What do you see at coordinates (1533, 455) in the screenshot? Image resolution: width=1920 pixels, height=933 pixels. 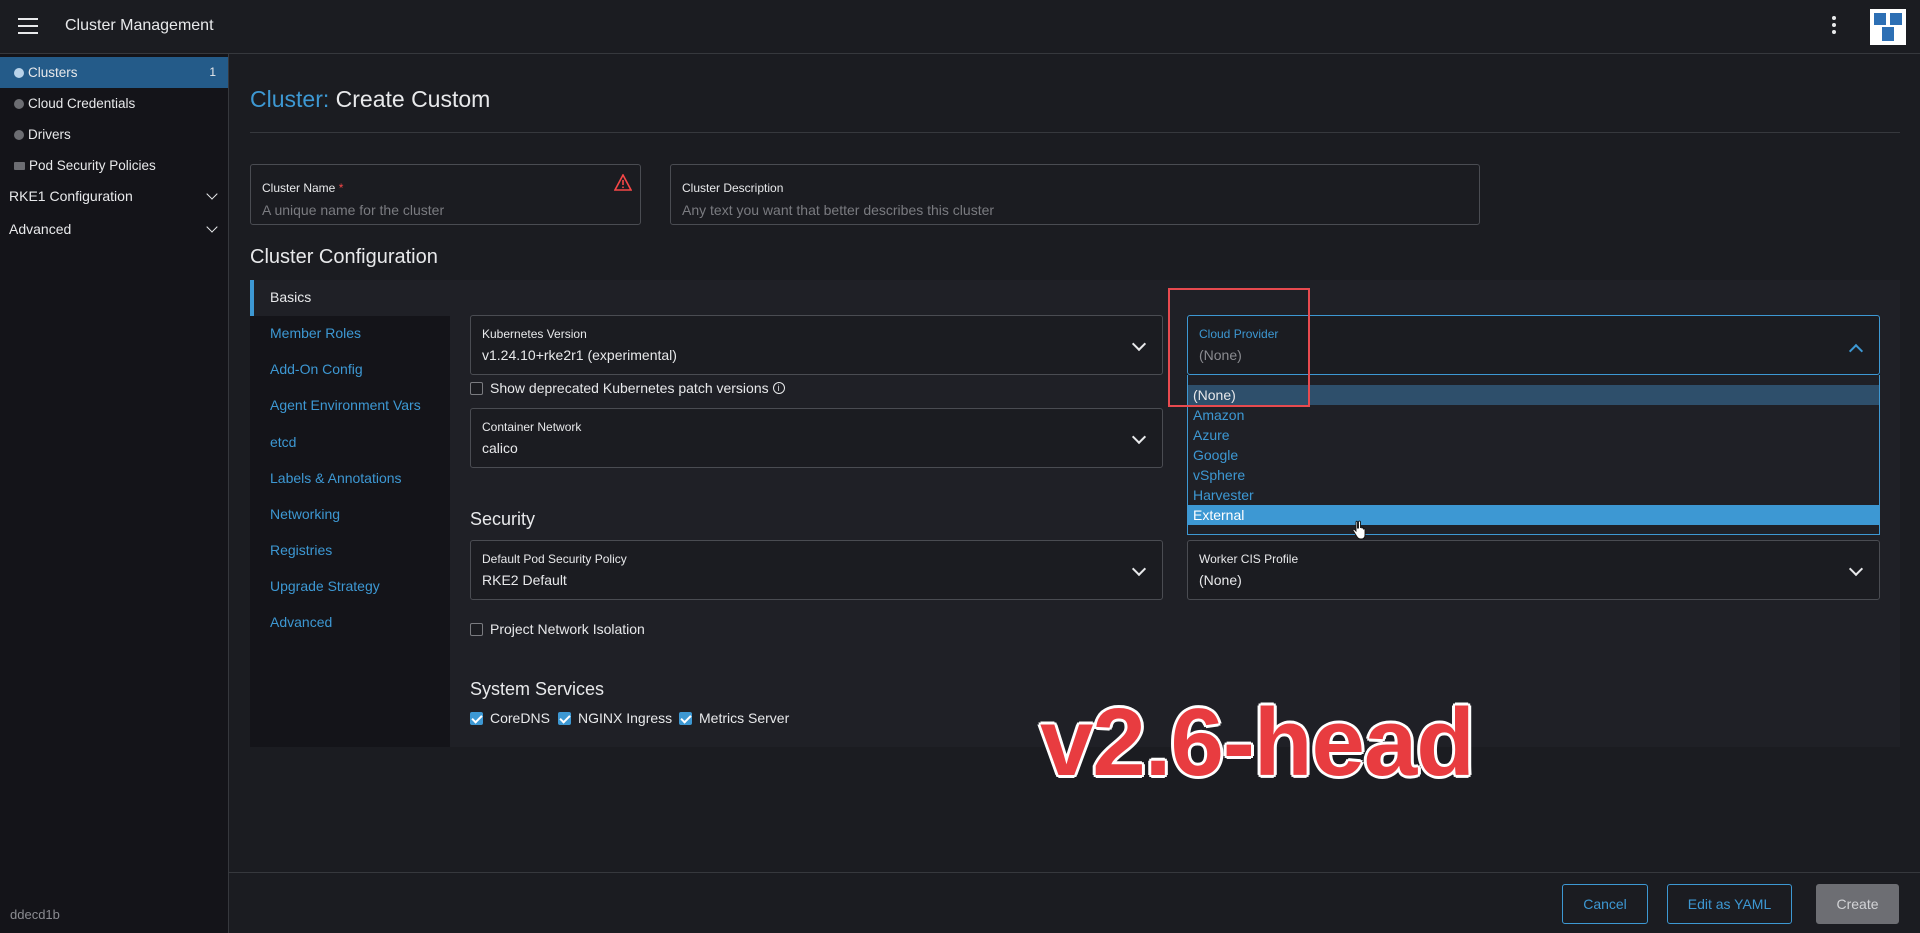 I see `option-google: Google` at bounding box center [1533, 455].